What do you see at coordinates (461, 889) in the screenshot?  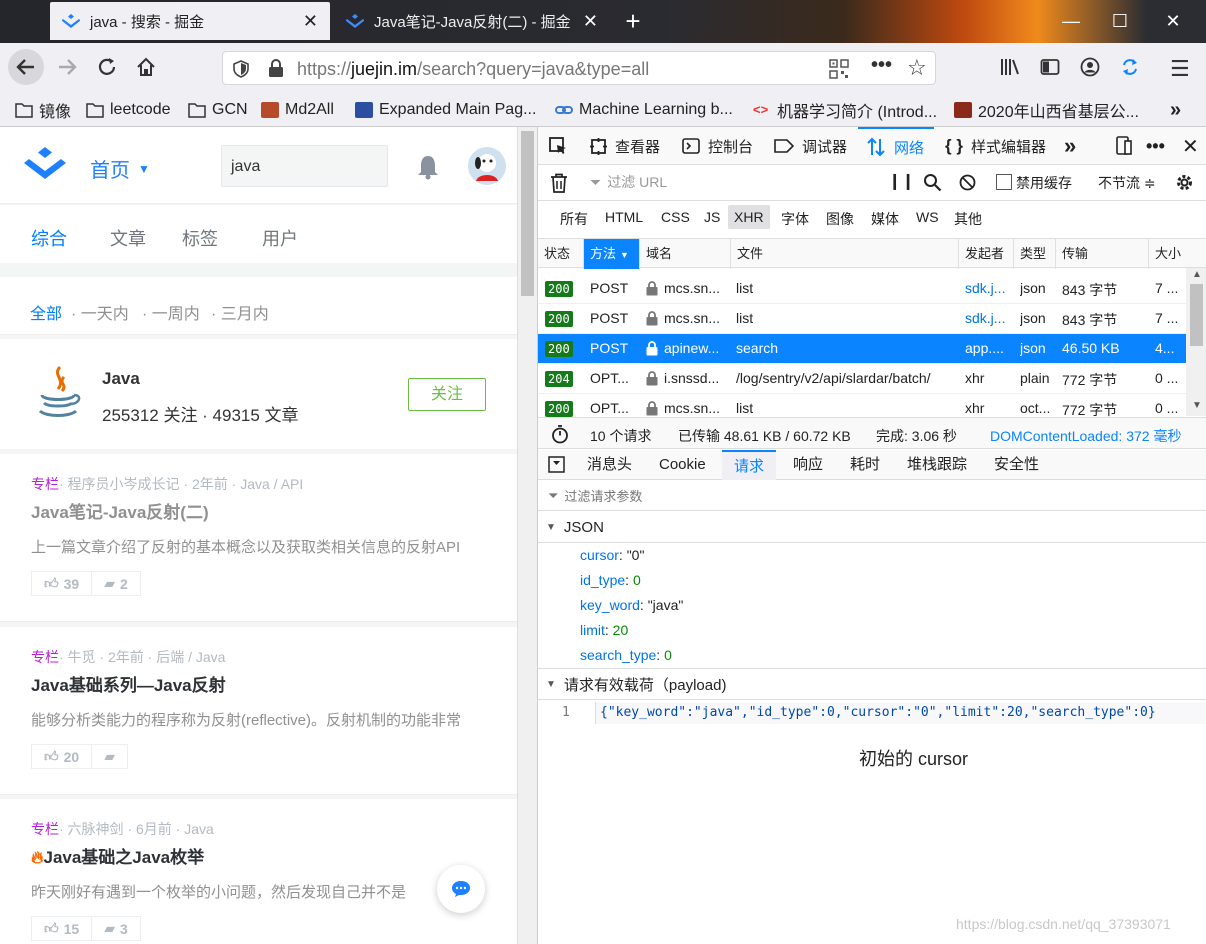 I see `chat-bubble-button` at bounding box center [461, 889].